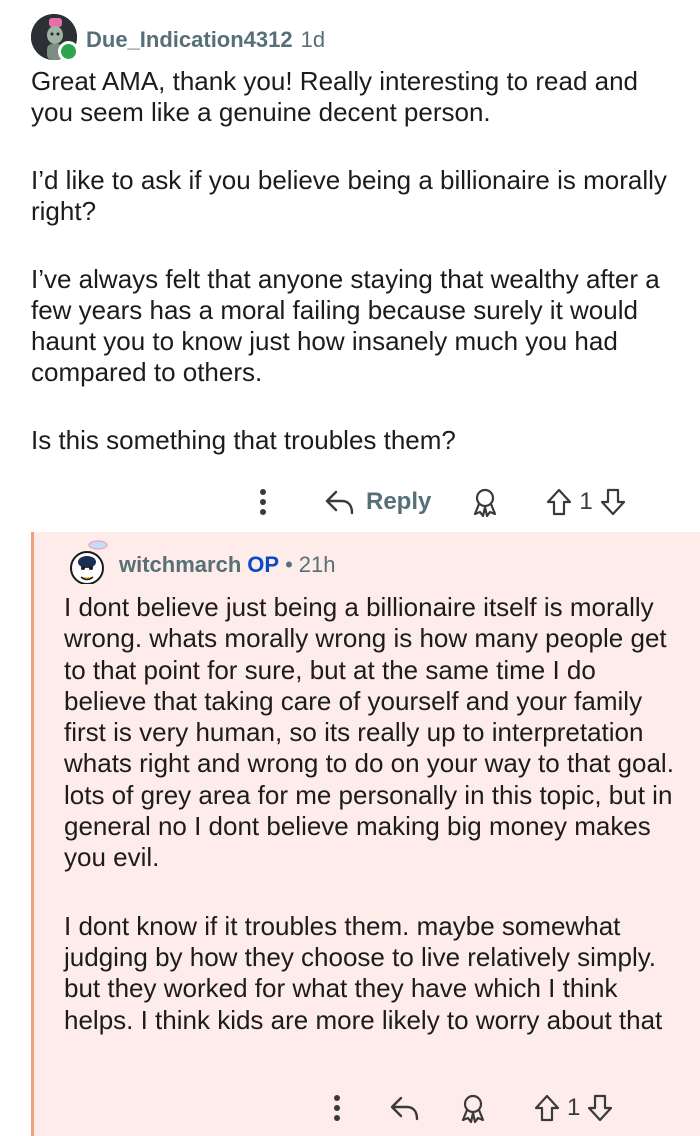 This screenshot has width=700, height=1136. Describe the element at coordinates (317, 564) in the screenshot. I see `comment-timestamp: 21h` at that location.